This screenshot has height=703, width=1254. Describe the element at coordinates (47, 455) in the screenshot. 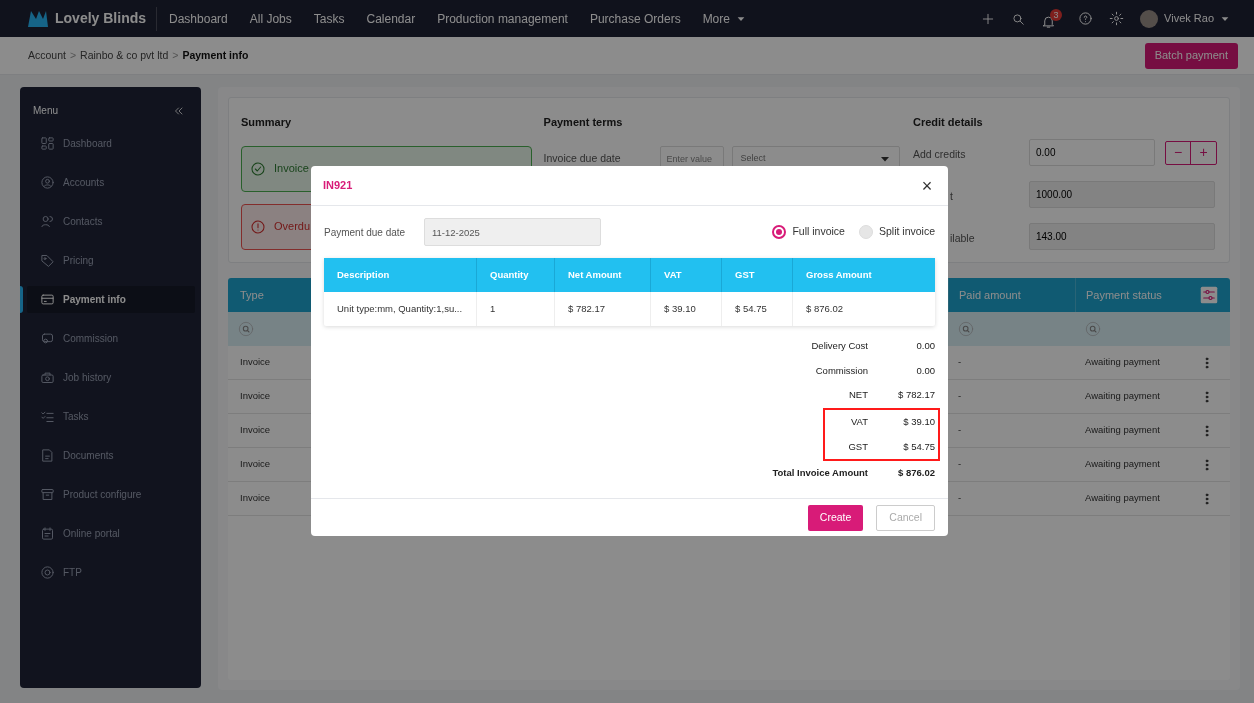

I see `document-icon` at that location.